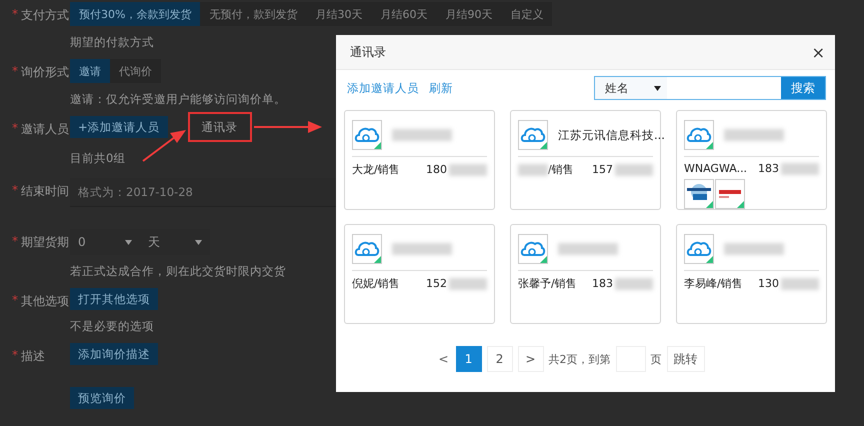  What do you see at coordinates (436, 283) in the screenshot?
I see `phone-number: 152` at bounding box center [436, 283].